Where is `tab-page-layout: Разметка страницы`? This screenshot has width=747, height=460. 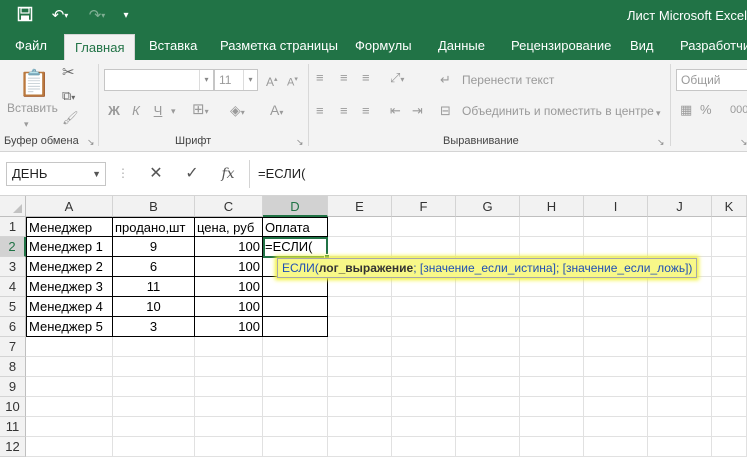 tab-page-layout: Разметка страницы is located at coordinates (279, 46).